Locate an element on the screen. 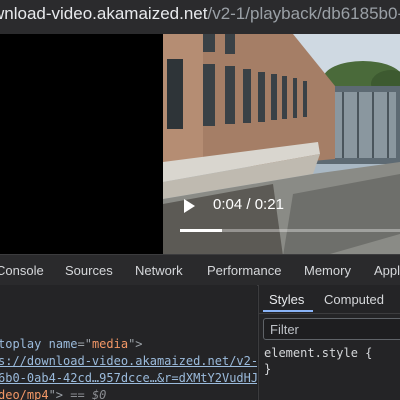 The image size is (400, 400). attr-name-value: media is located at coordinates (110, 344).